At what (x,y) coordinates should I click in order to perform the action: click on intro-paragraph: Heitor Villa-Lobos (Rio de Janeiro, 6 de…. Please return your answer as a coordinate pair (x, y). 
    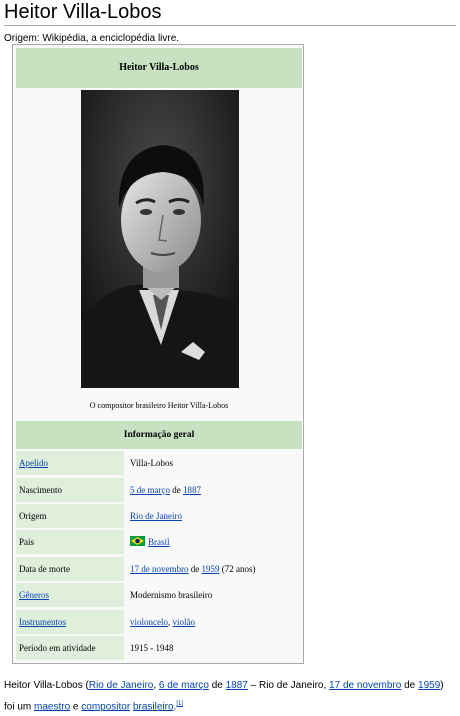
    Looking at the image, I should click on (230, 696).